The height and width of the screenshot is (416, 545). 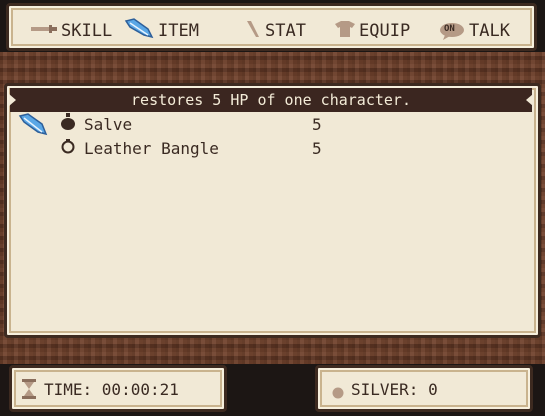 I want to click on description-bar: restores 5 HP of one character., so click(x=271, y=100).